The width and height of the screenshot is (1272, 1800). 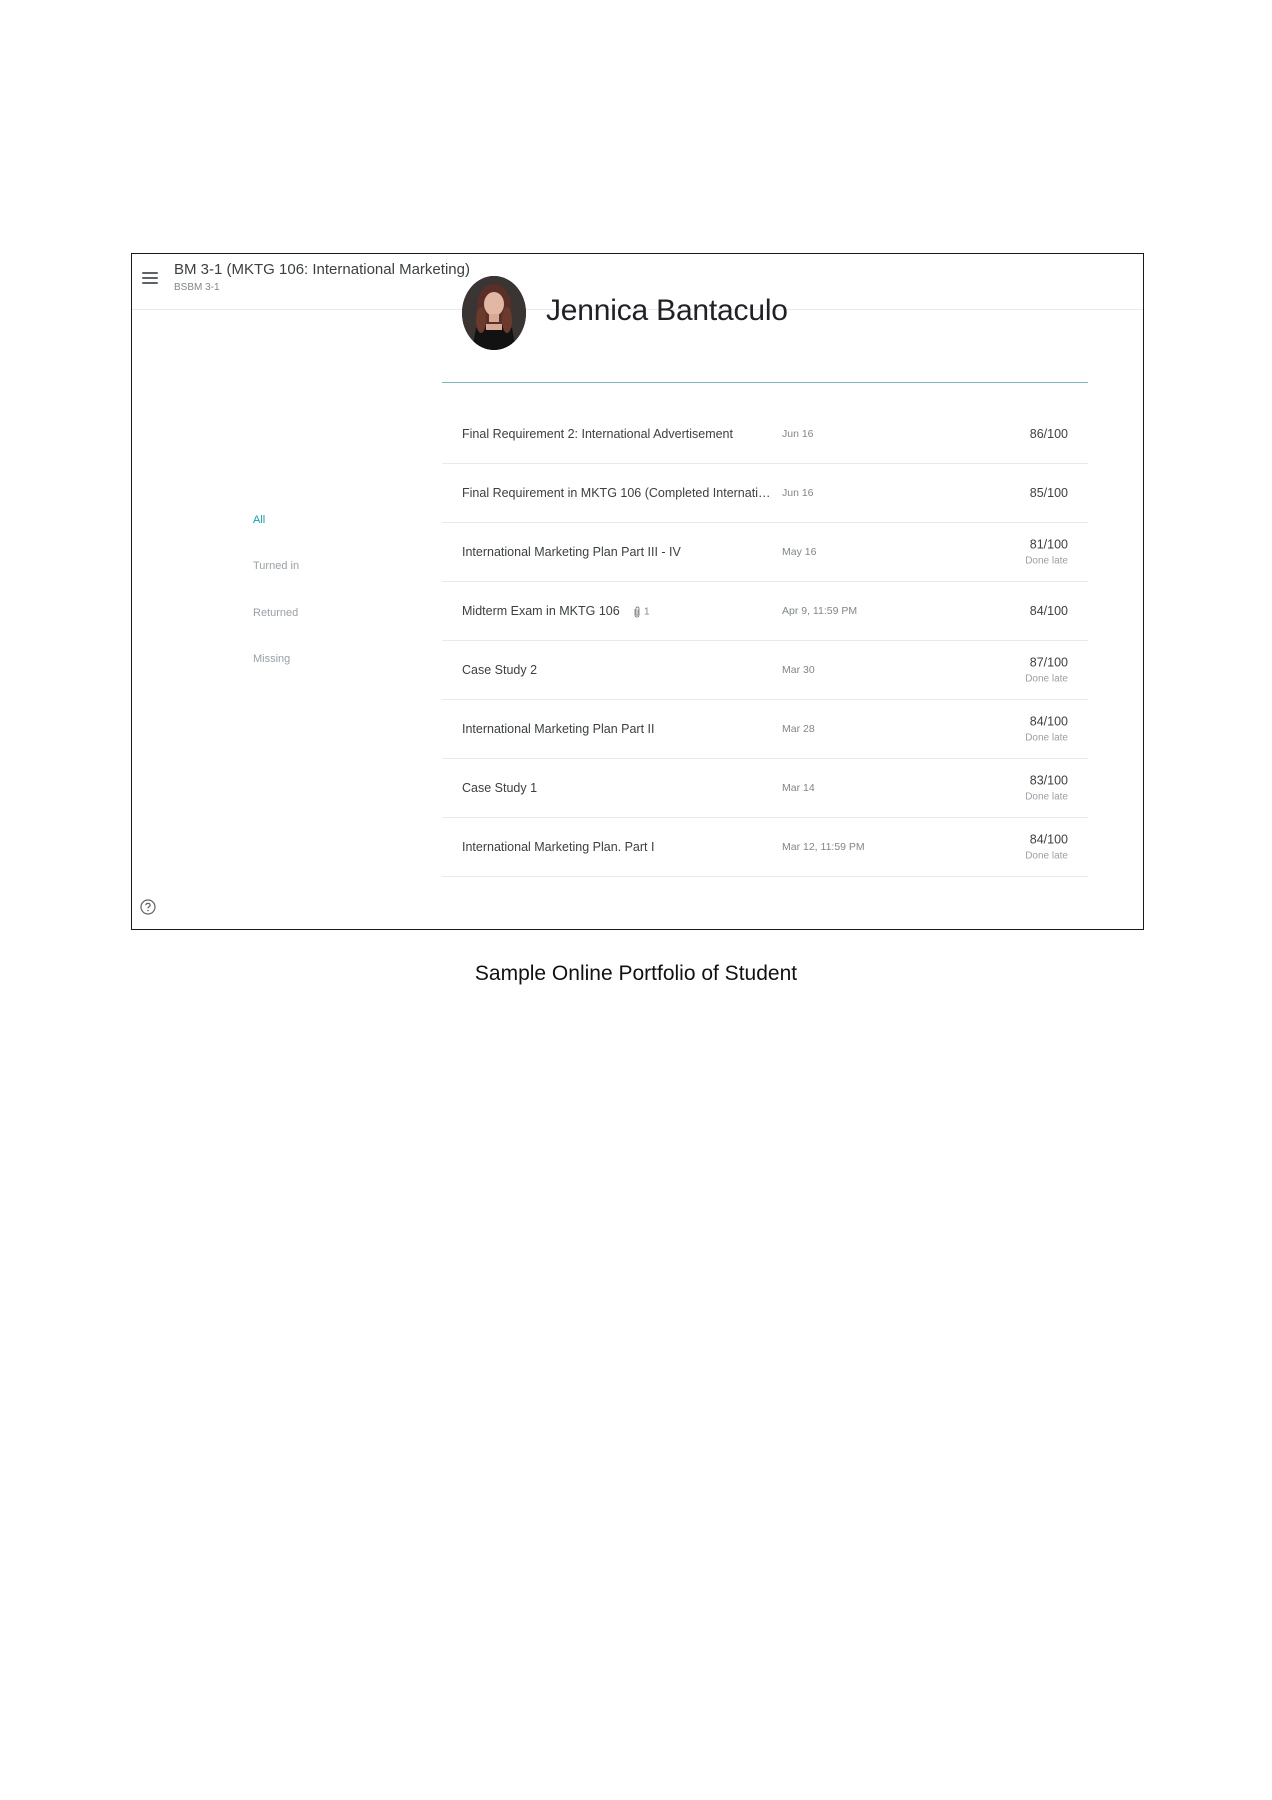 I want to click on list-item: Case Study 1 Mar 14 83/100 Done late, so click(x=765, y=788).